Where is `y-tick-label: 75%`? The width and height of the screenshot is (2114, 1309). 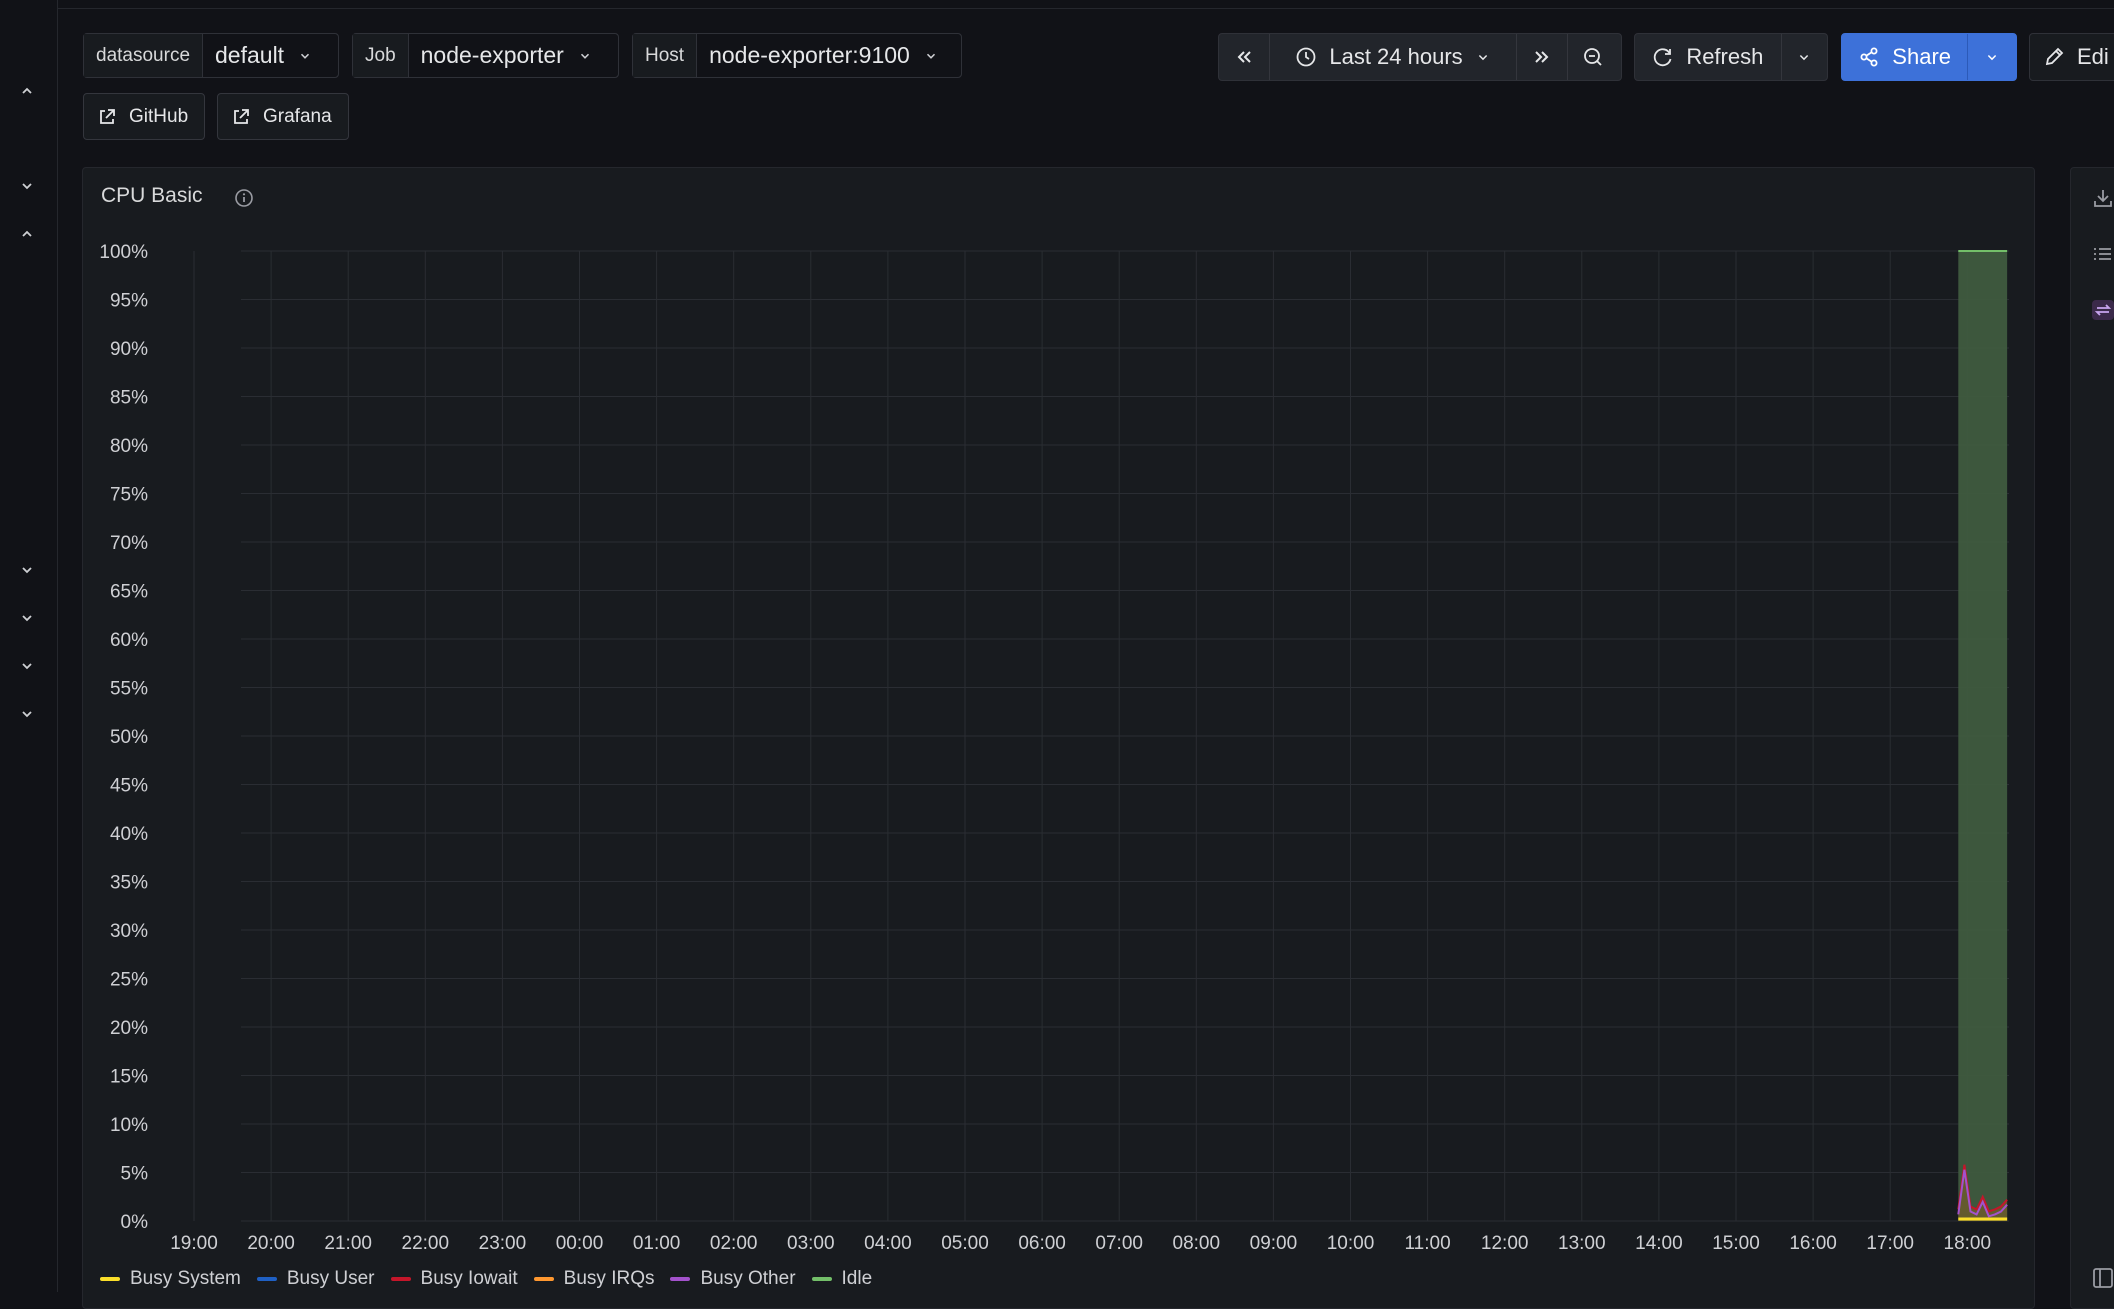 y-tick-label: 75% is located at coordinates (129, 495).